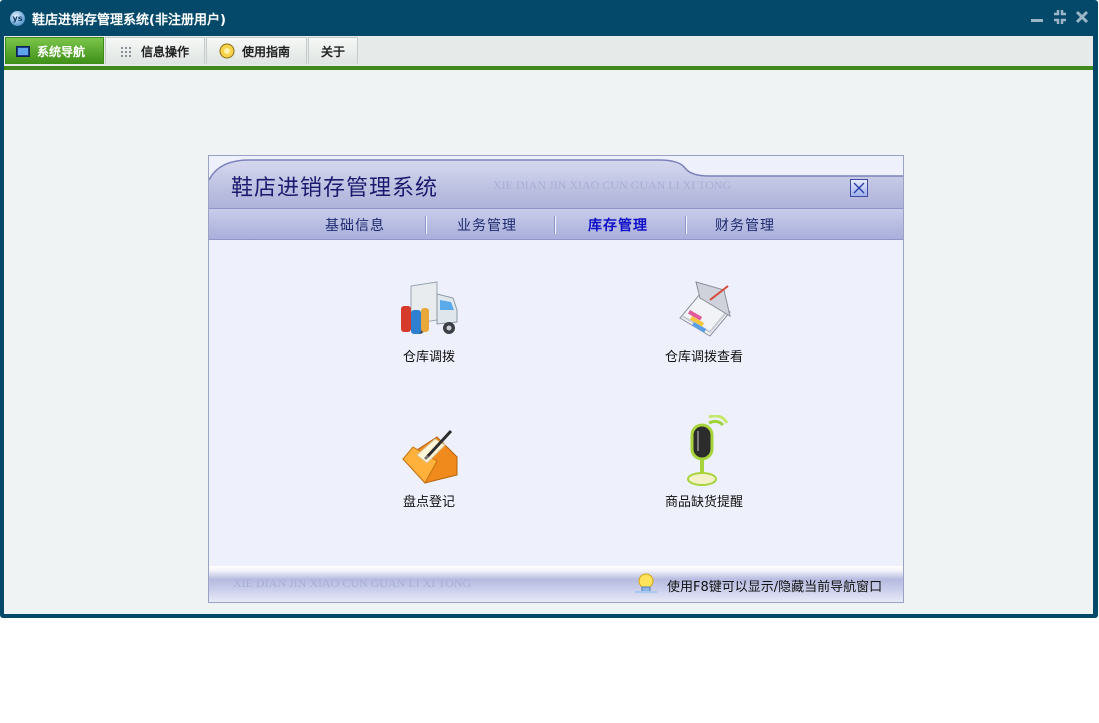 This screenshot has width=1099, height=723. I want to click on tab-label: 关于, so click(333, 51).